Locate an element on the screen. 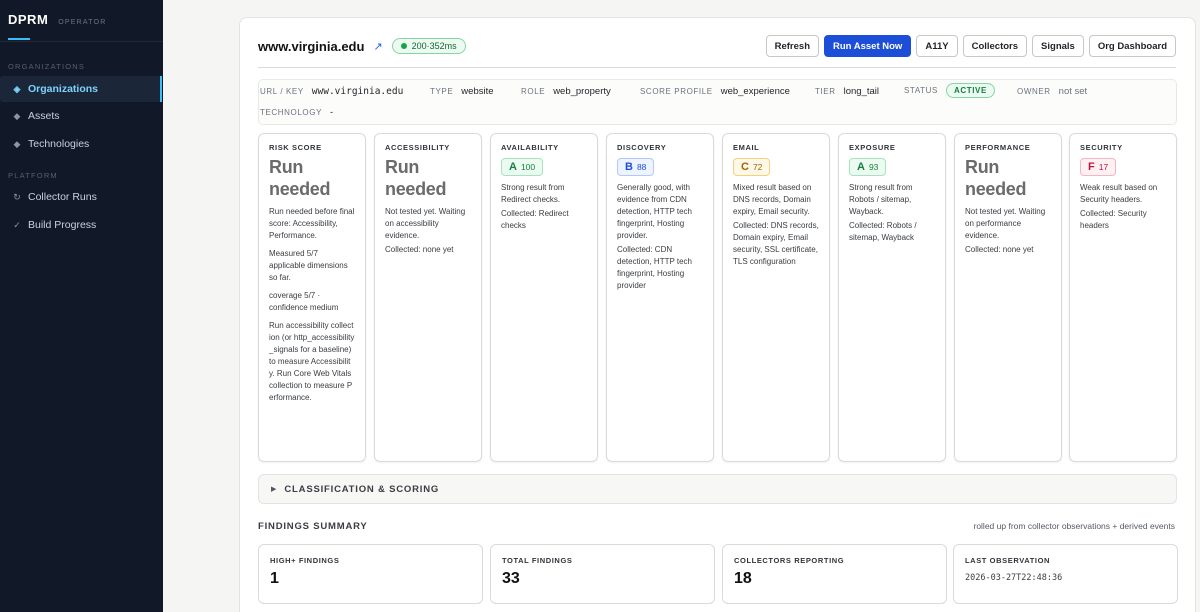 The image size is (1200, 612). stat-last-observation: LAST OBSERVATION 2026-03-27T22:48:36 is located at coordinates (1065, 574).